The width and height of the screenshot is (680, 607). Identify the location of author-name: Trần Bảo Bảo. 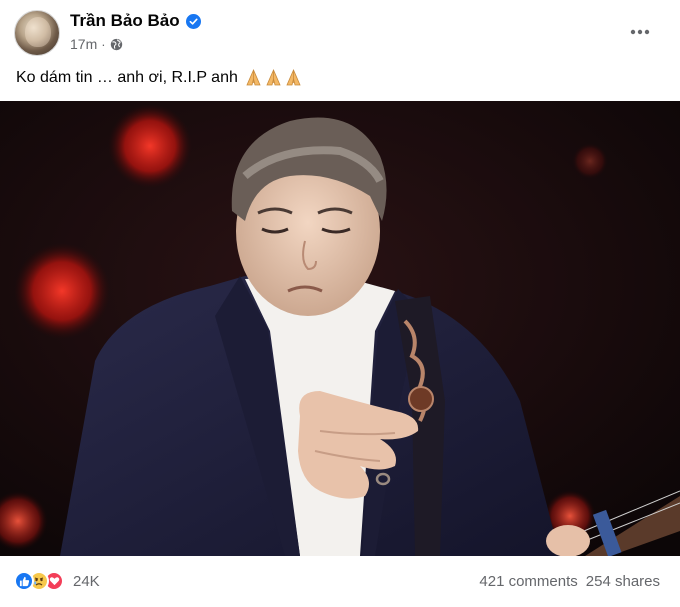
(125, 21).